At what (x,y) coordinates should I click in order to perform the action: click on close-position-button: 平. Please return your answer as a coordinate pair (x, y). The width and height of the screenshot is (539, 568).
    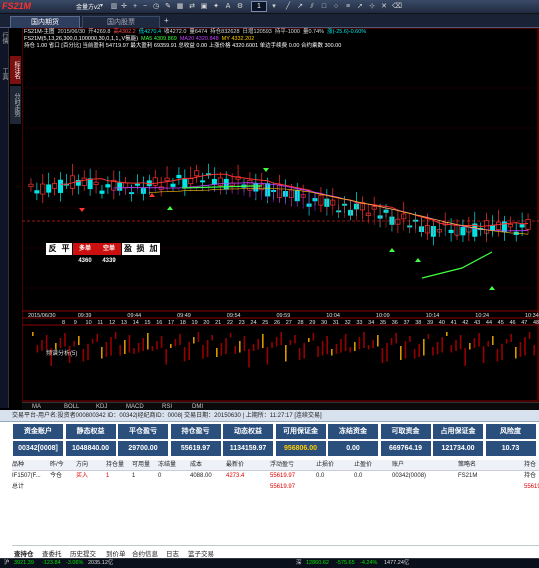
    Looking at the image, I should click on (65, 249).